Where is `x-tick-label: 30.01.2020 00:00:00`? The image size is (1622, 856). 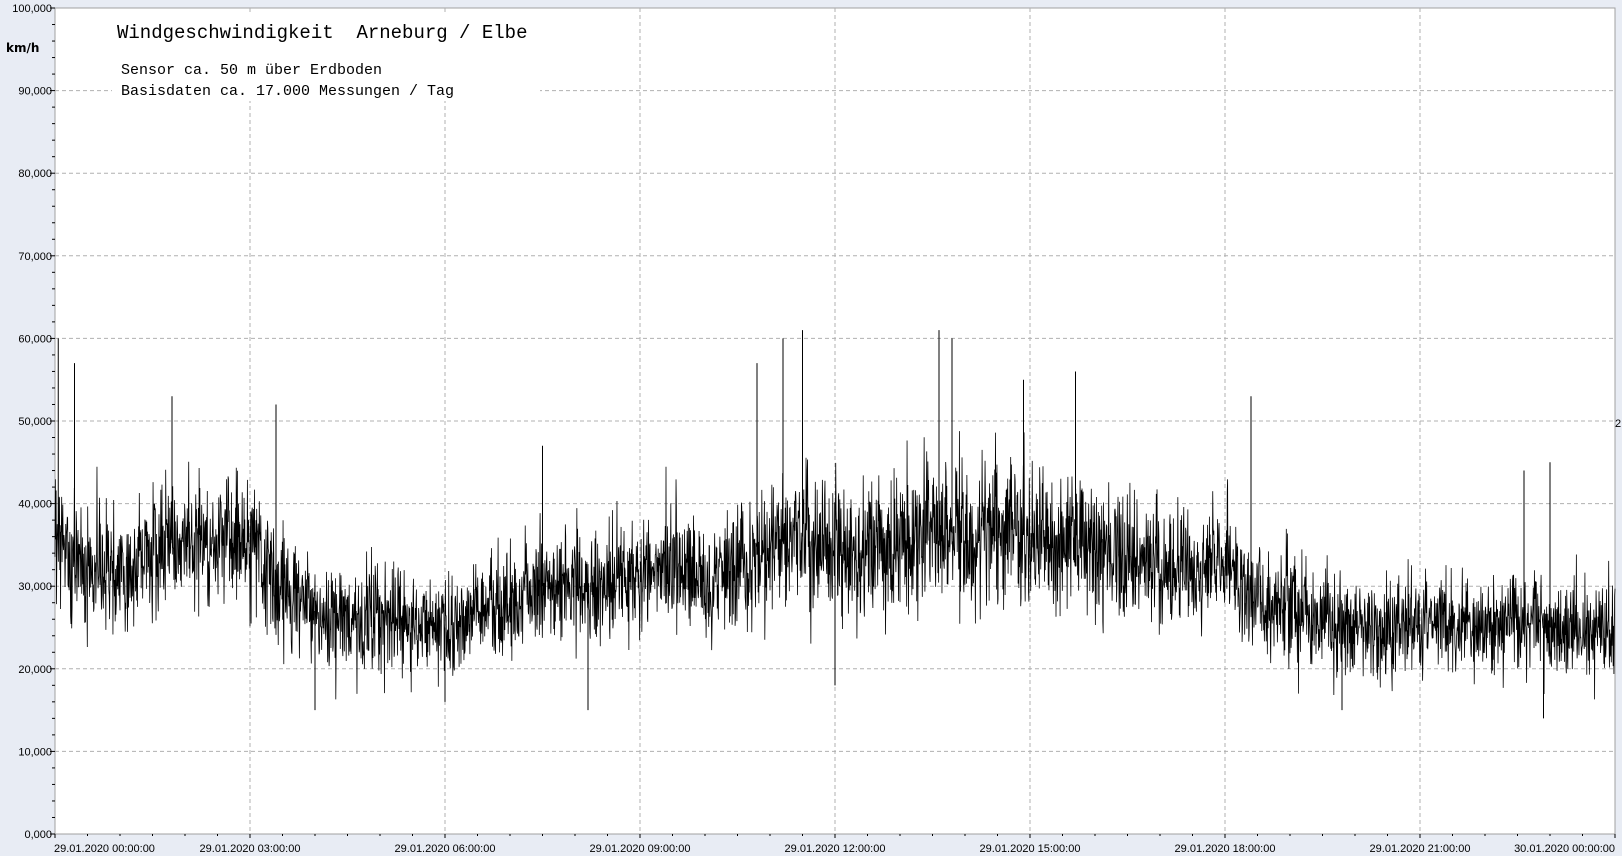
x-tick-label: 30.01.2020 00:00:00 is located at coordinates (1564, 849).